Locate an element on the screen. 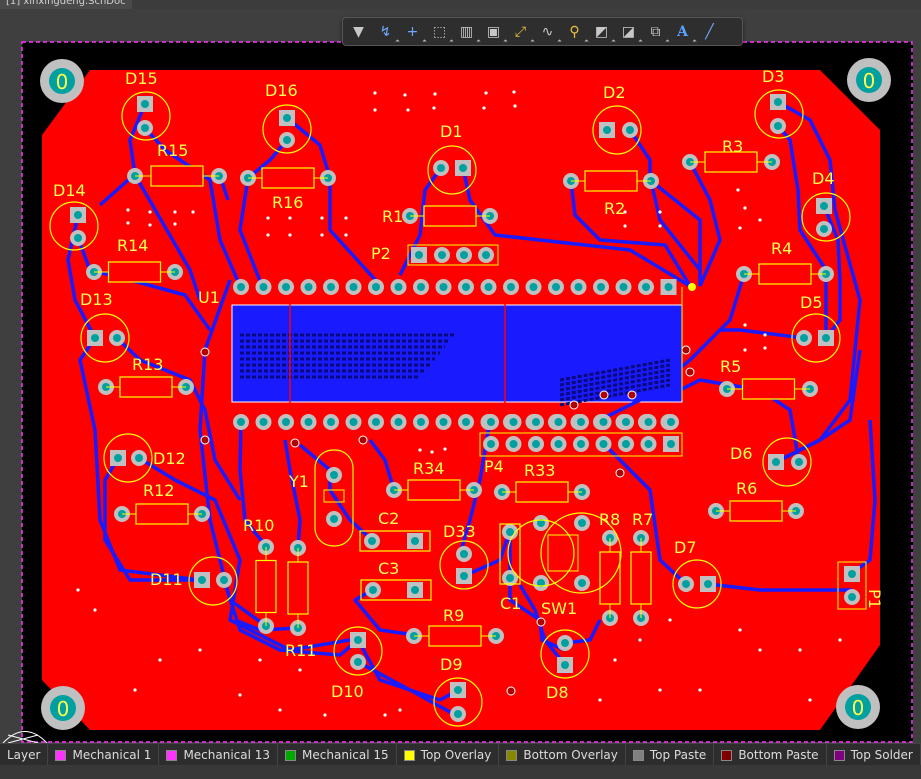  layer-tab-bottom-paste: Bottom Paste is located at coordinates (770, 755).